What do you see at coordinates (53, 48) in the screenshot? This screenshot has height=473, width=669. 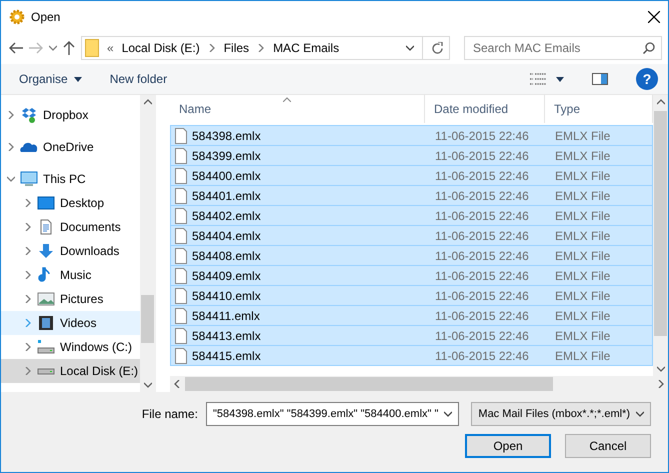 I see `recent-chevron-icon` at bounding box center [53, 48].